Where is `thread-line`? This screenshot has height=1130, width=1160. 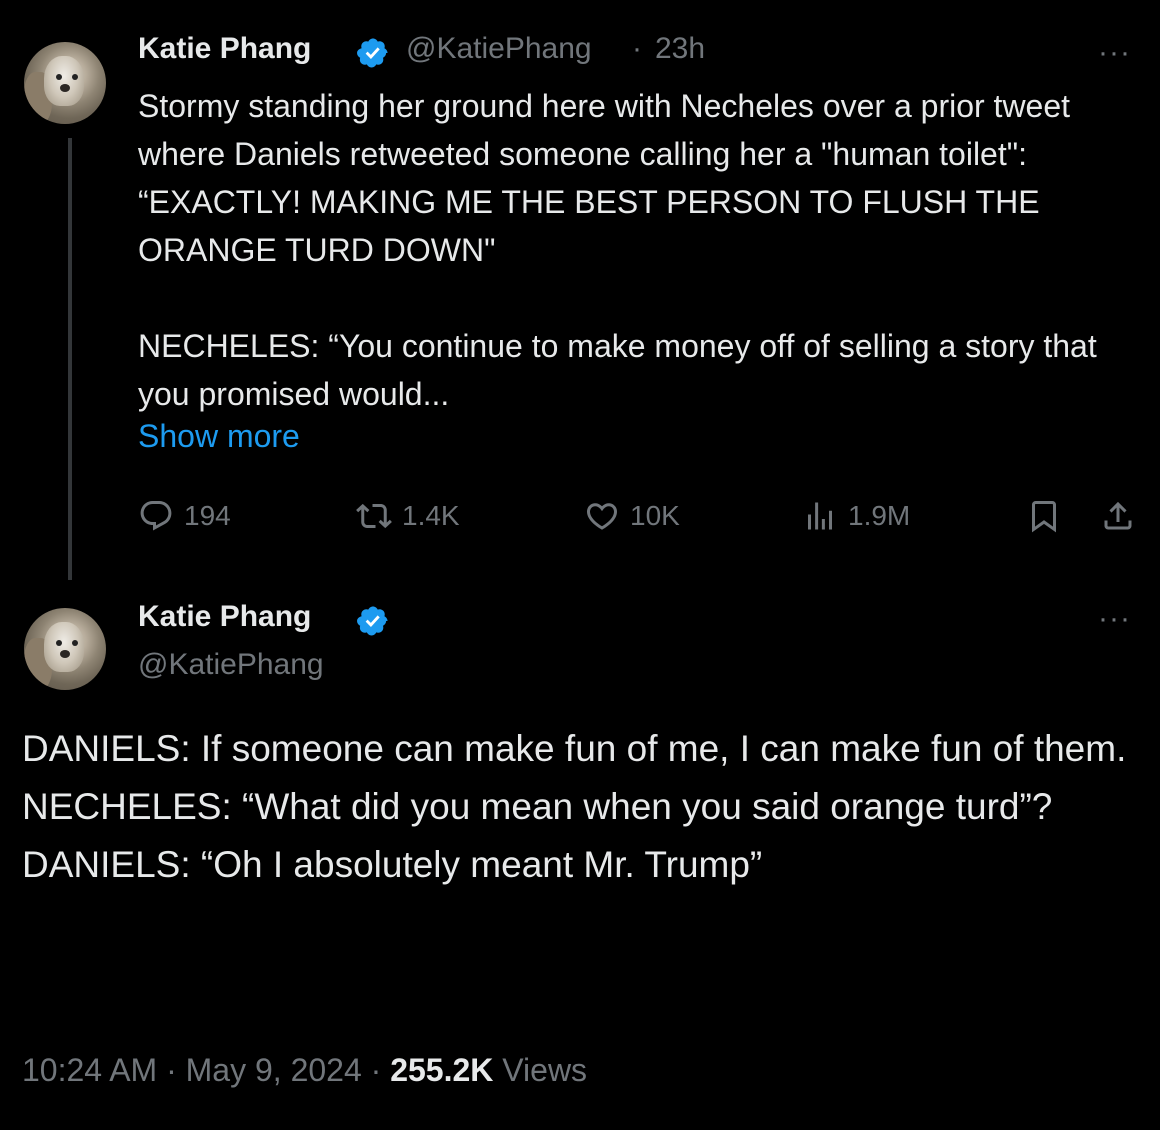 thread-line is located at coordinates (70, 359).